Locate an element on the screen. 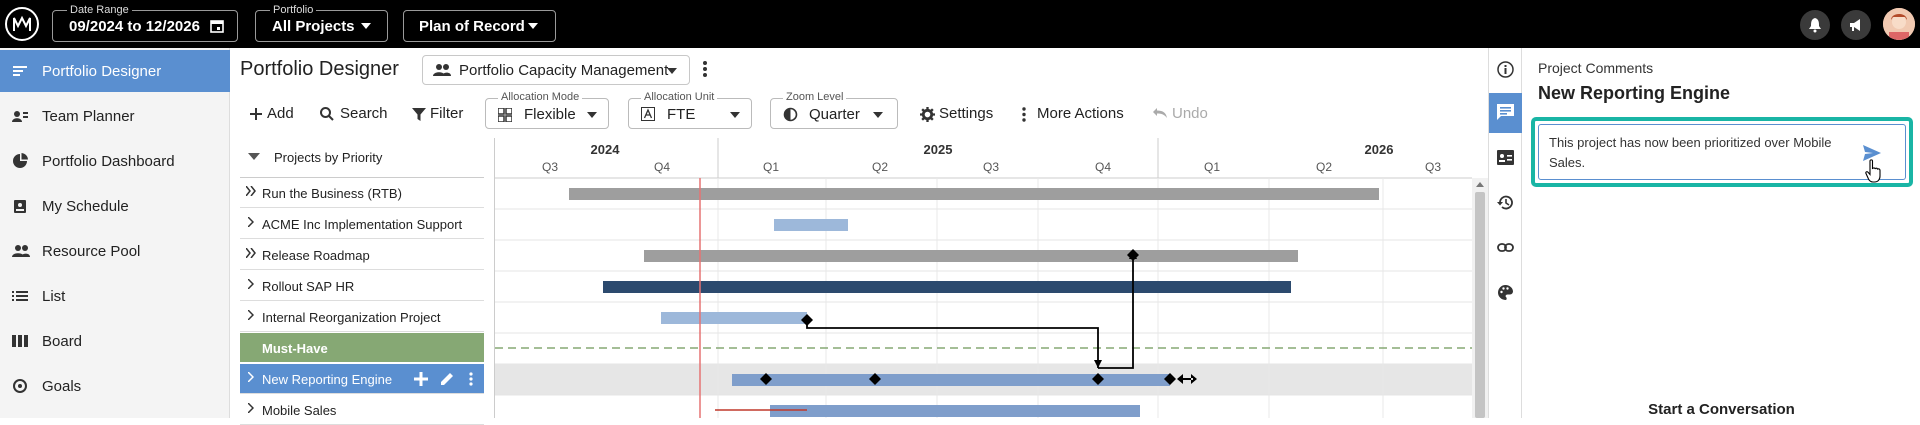  schedule-icon is located at coordinates (20, 206).